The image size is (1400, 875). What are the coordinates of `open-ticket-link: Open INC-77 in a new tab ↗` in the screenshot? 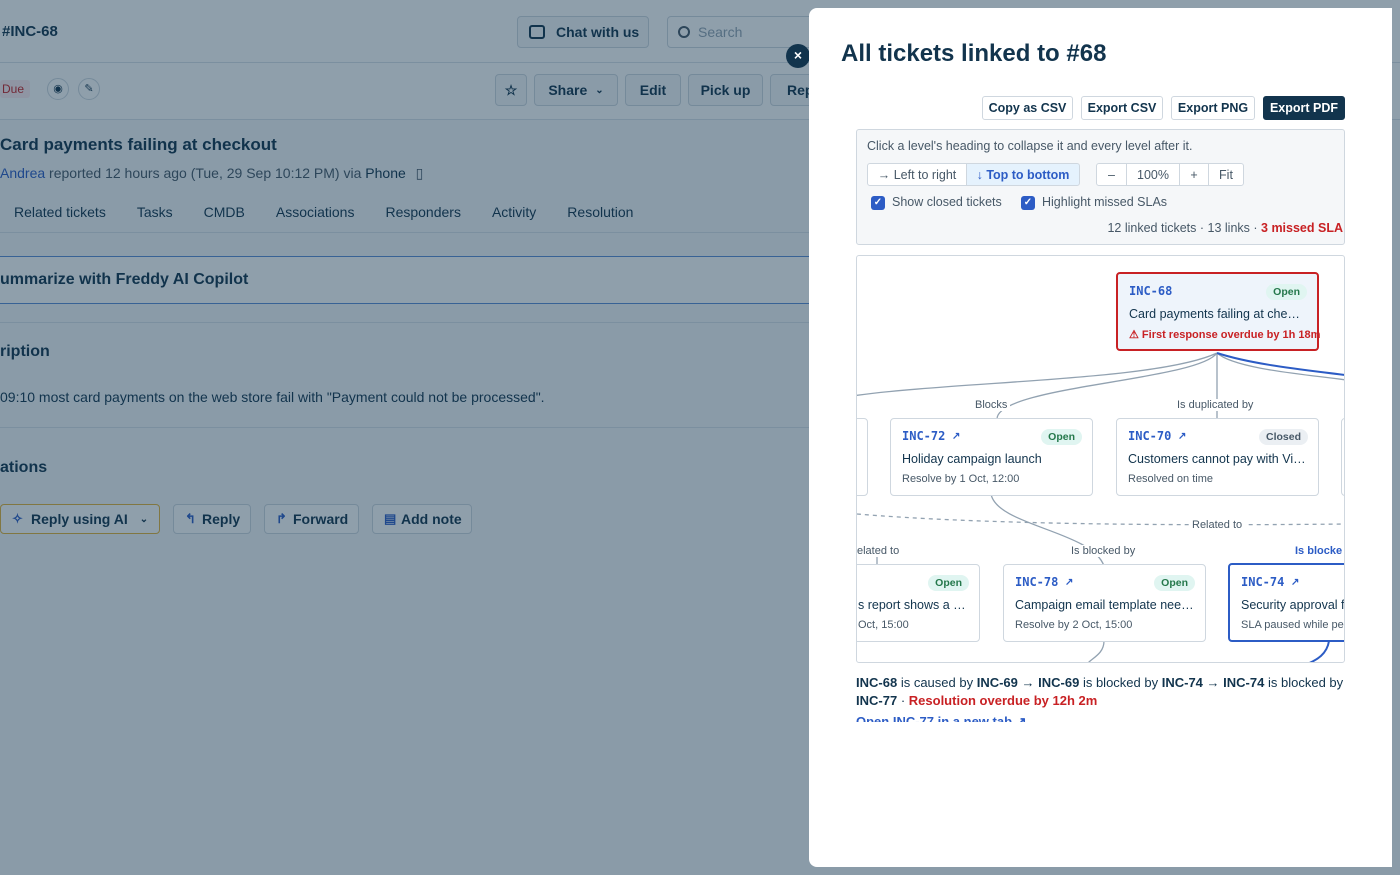 It's located at (1102, 717).